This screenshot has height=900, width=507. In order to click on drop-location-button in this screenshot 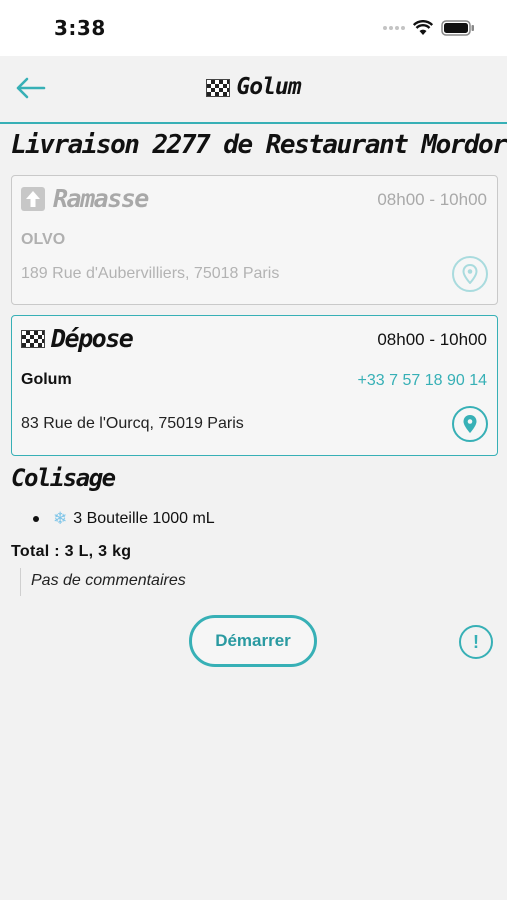, I will do `click(470, 424)`.